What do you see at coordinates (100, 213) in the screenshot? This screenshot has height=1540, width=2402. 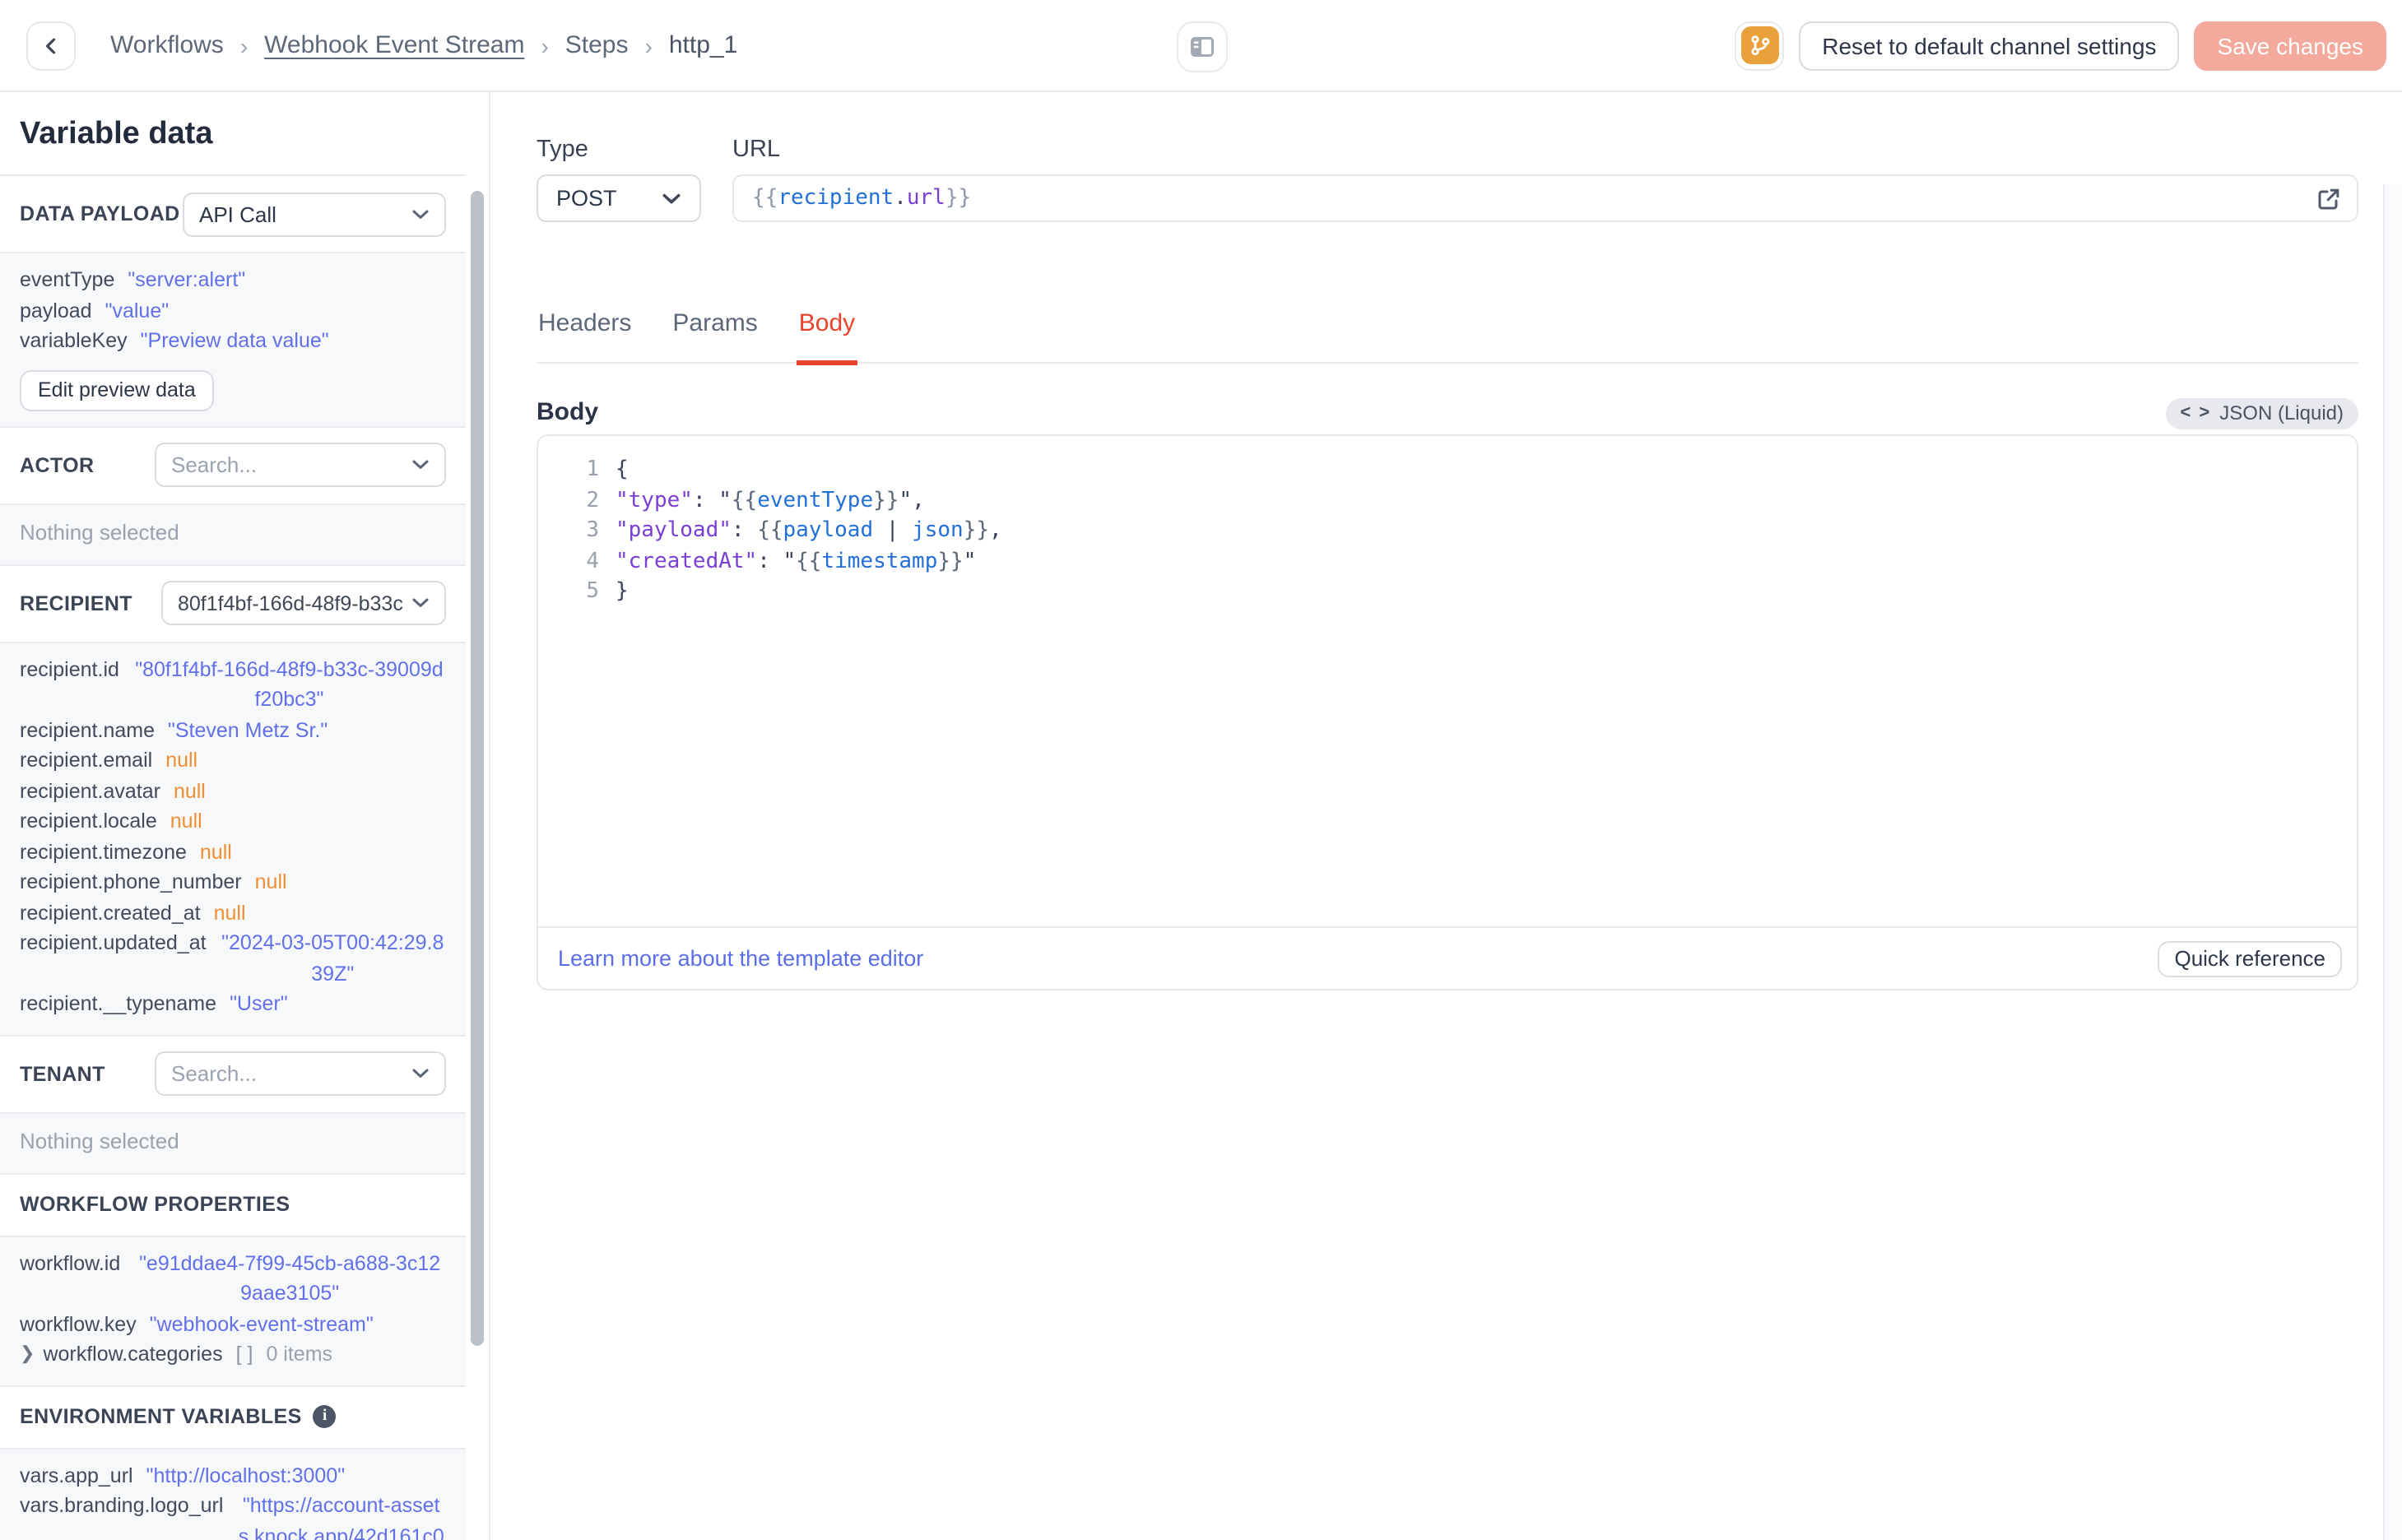 I see `data-payload-label: DATA PAYLOAD` at bounding box center [100, 213].